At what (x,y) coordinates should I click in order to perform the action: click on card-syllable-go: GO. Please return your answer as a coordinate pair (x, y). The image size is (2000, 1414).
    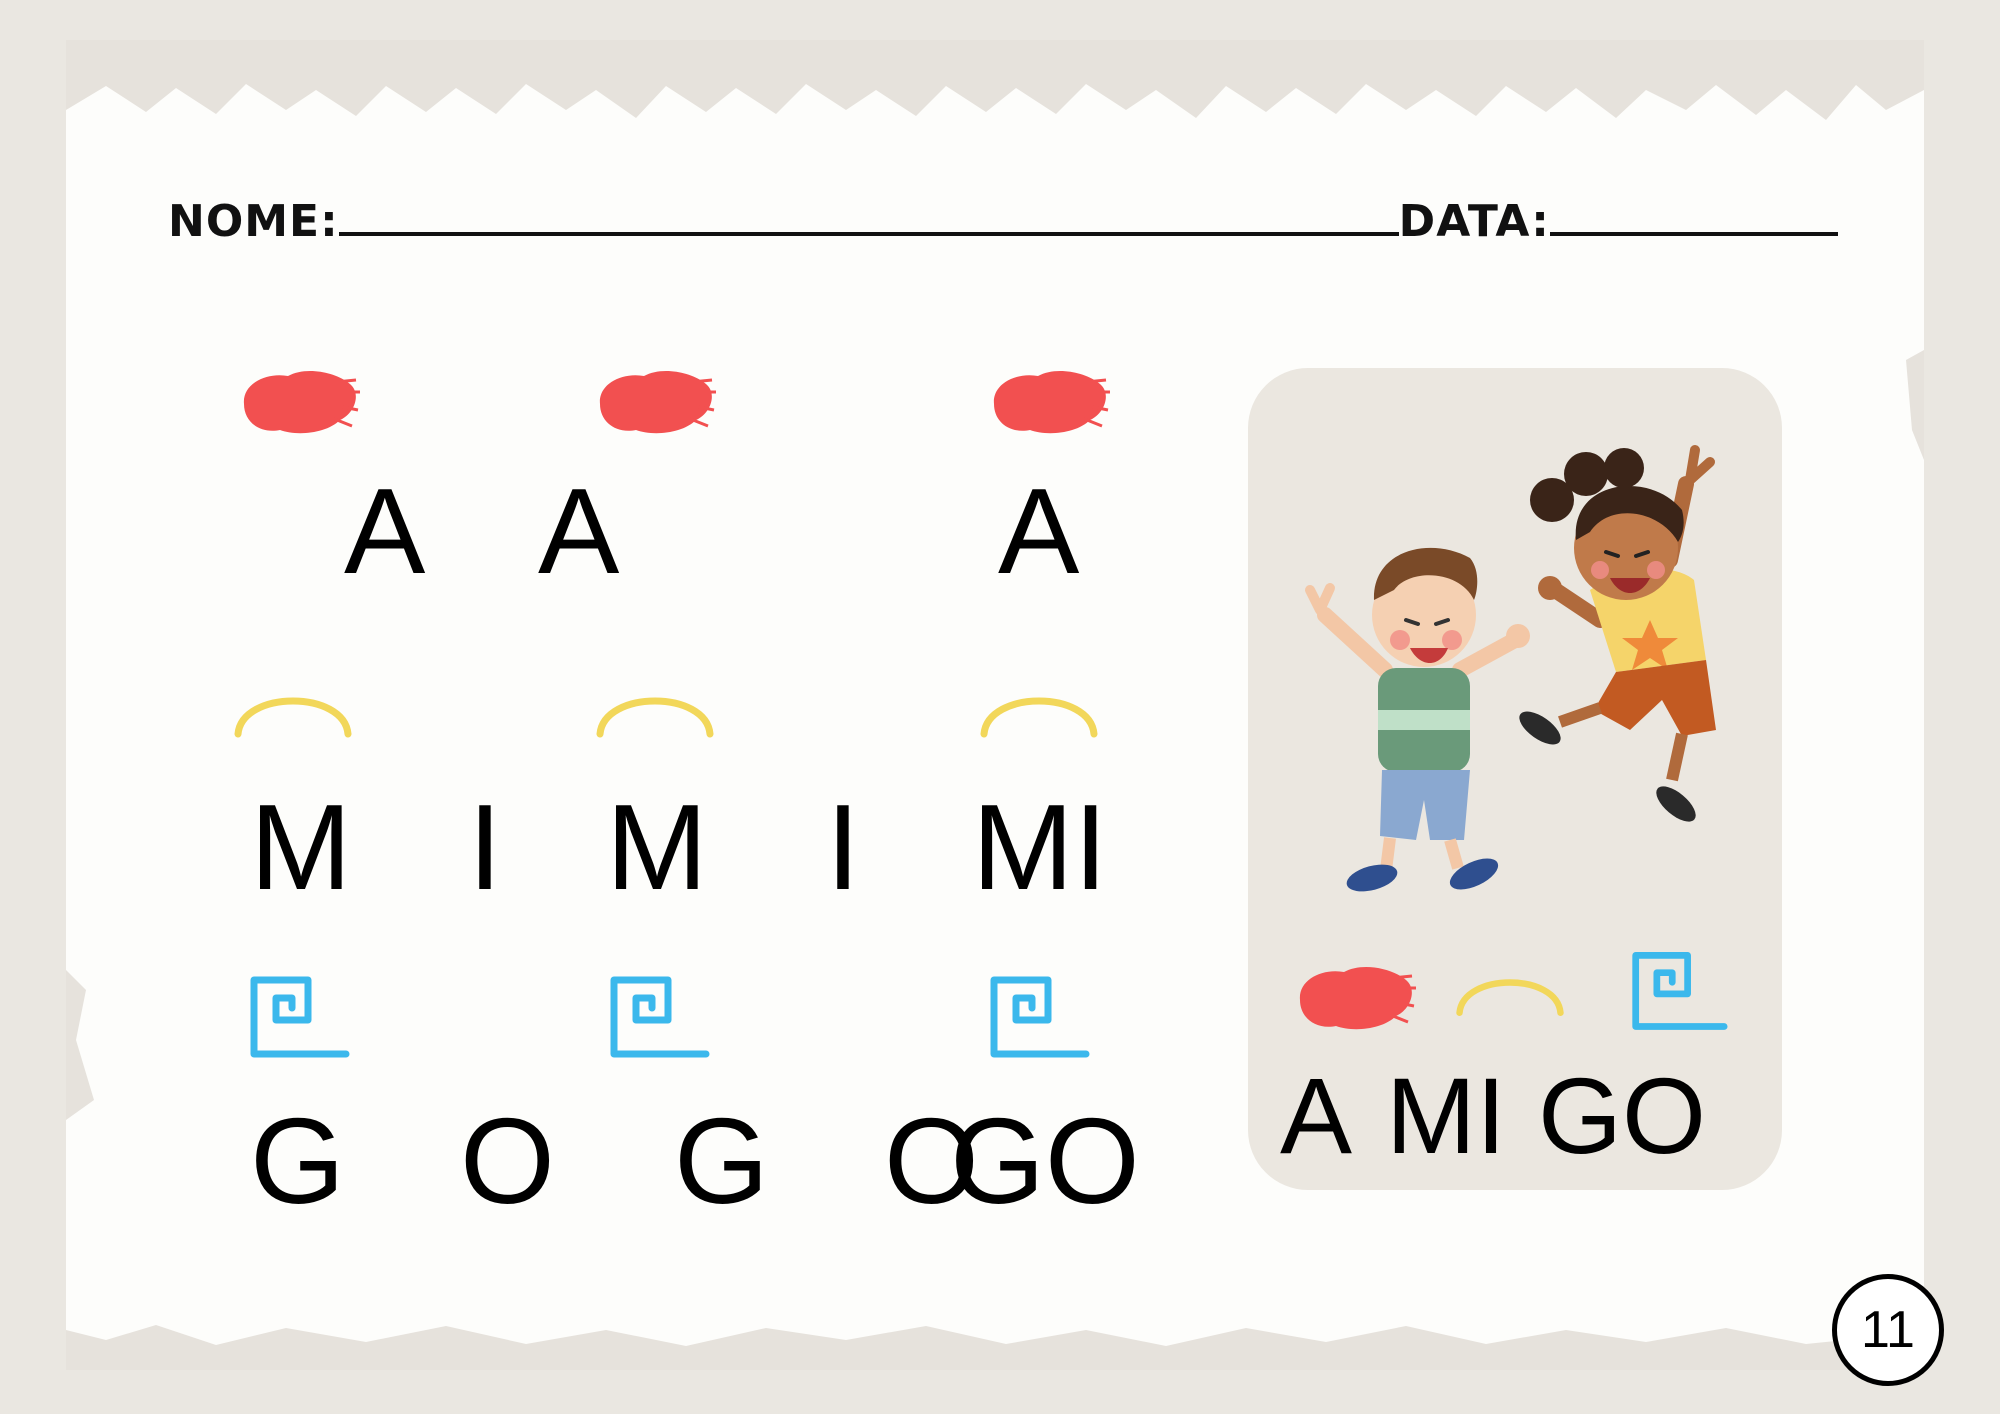
    Looking at the image, I should click on (1622, 1115).